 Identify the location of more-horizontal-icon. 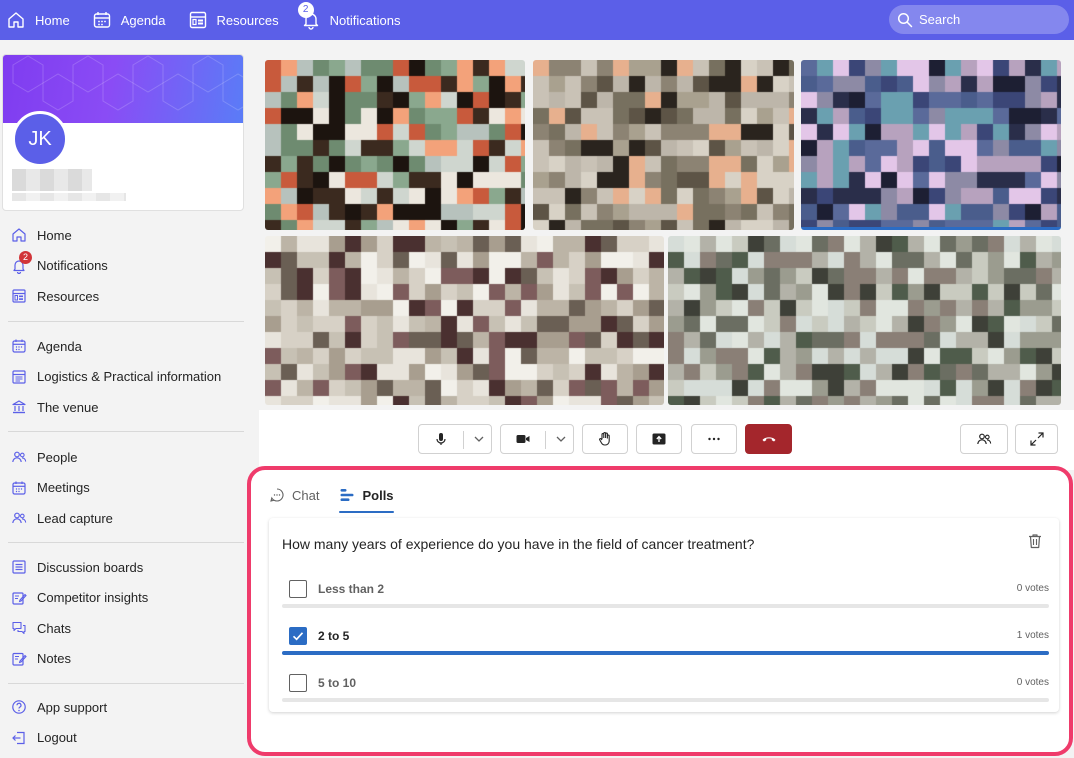
(714, 439).